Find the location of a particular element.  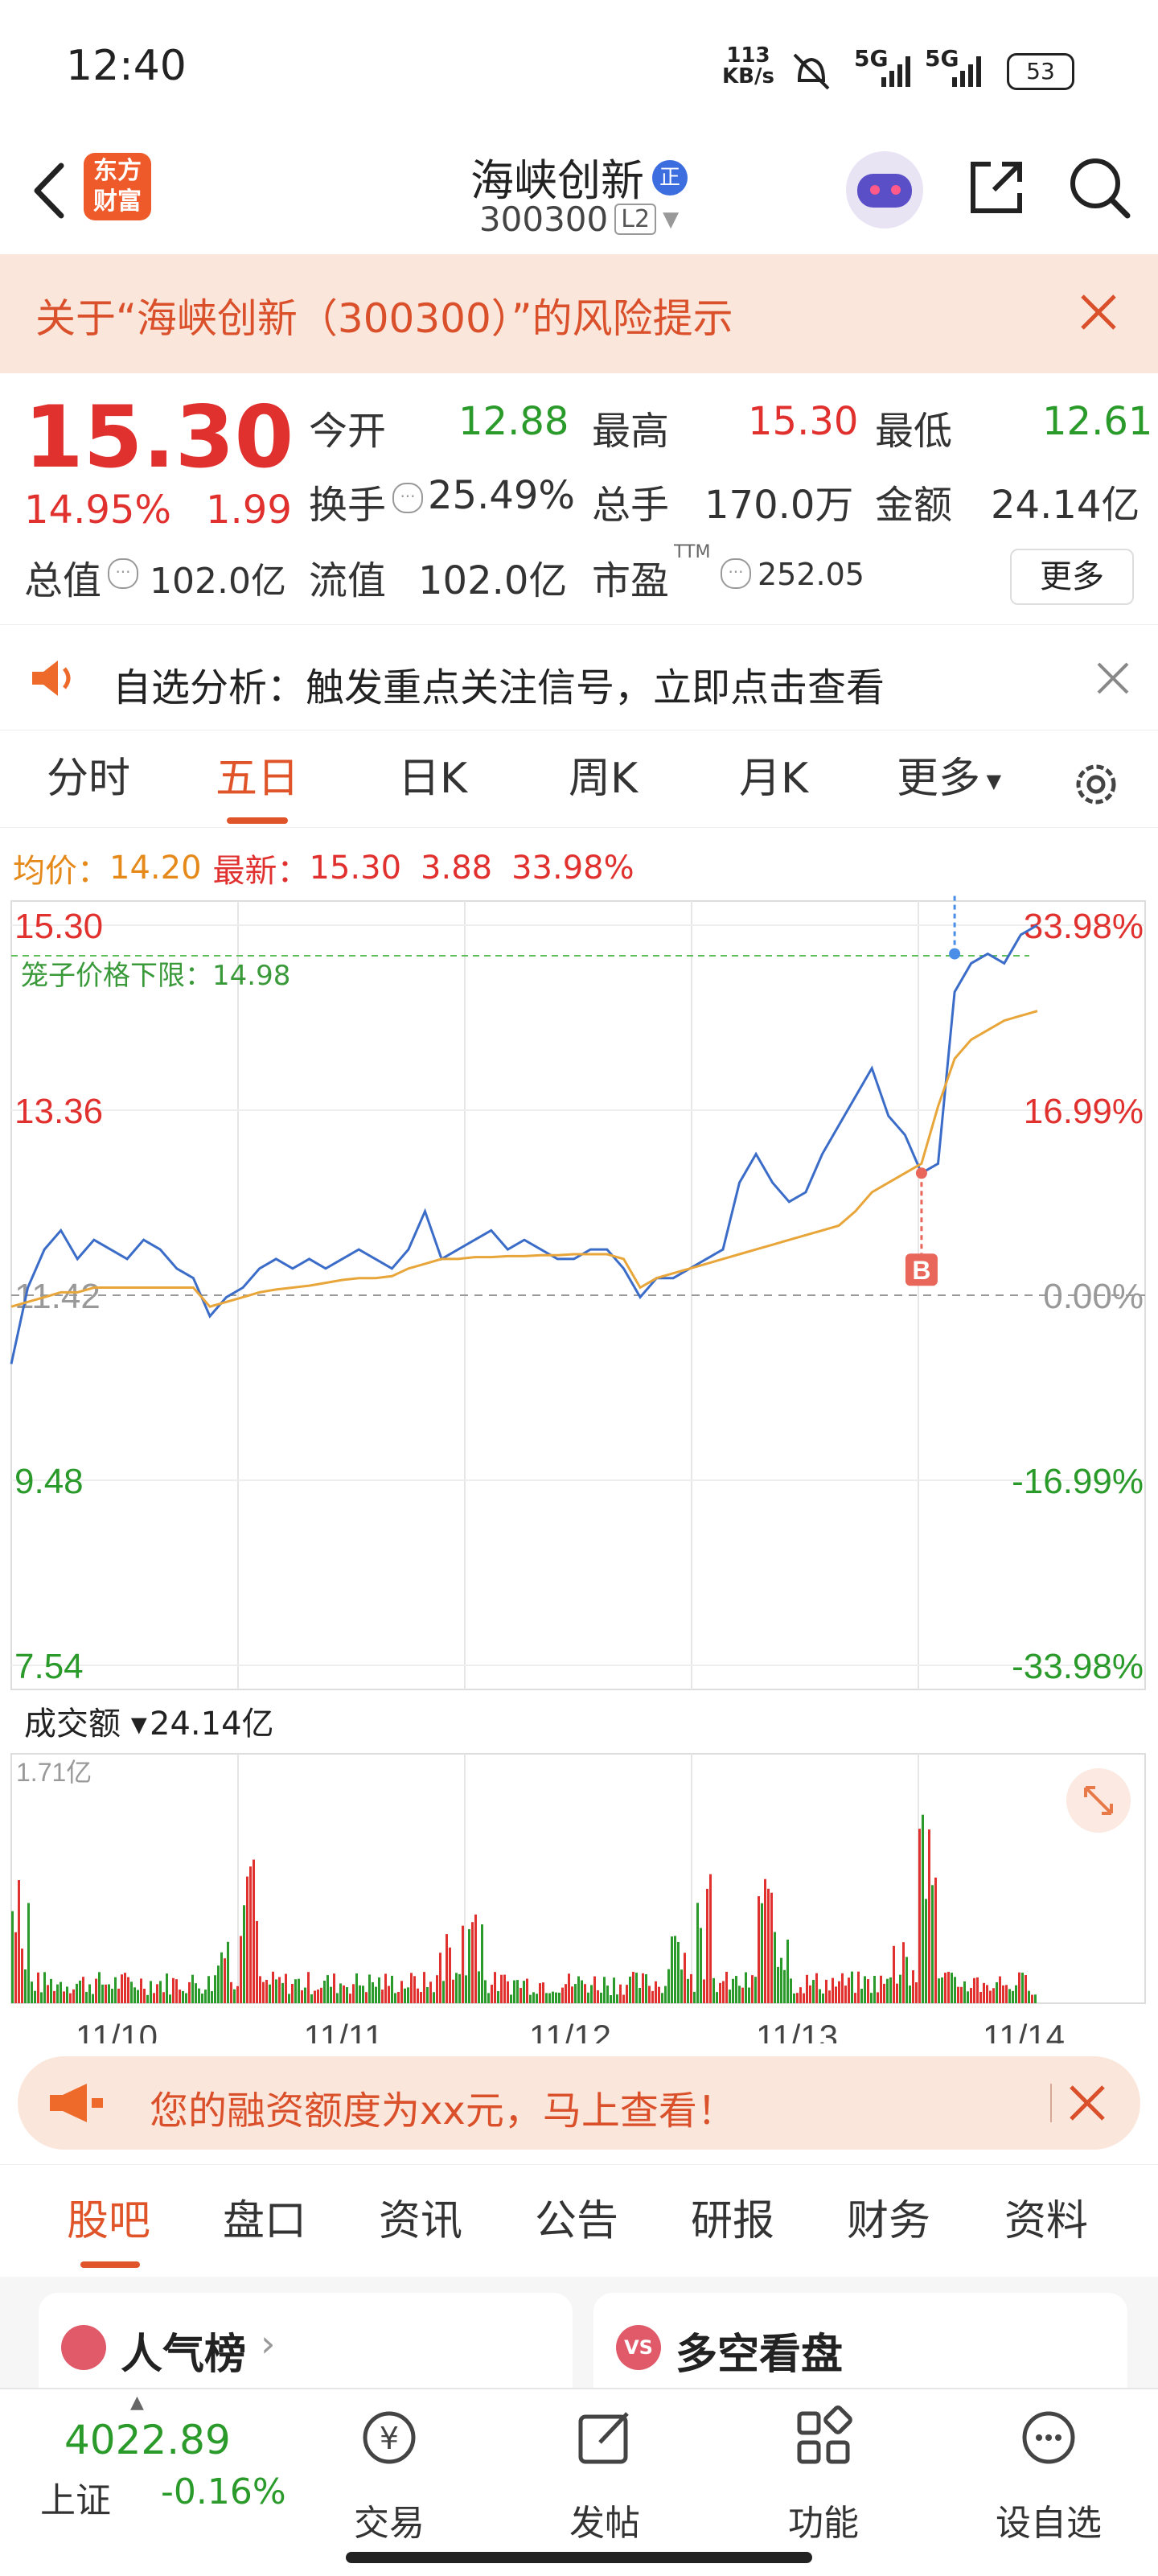

amount-value: 24.14亿 is located at coordinates (1065, 505).